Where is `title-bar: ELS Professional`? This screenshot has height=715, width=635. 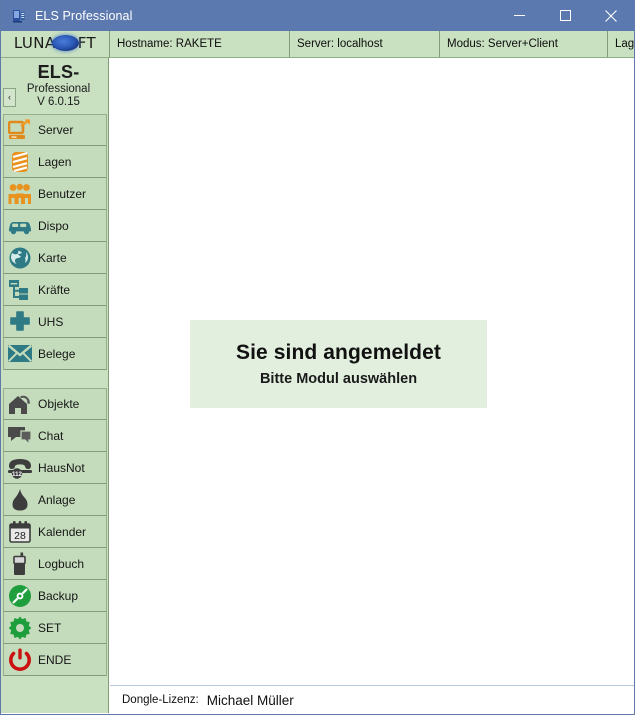 title-bar: ELS Professional is located at coordinates (317, 15).